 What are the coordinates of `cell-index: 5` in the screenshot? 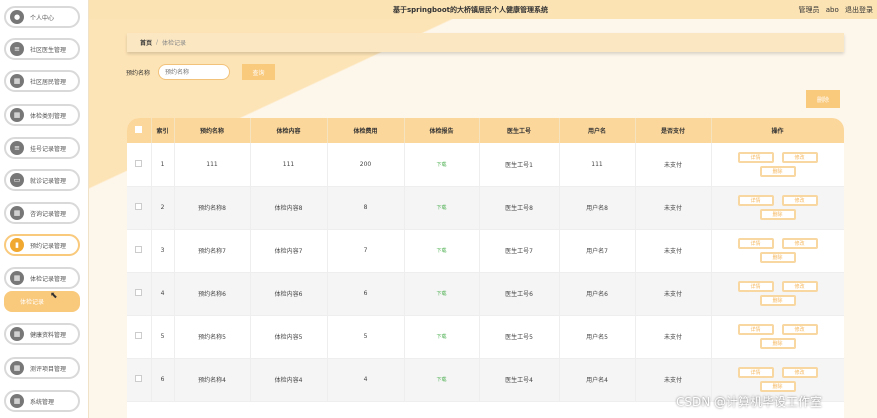 It's located at (163, 337).